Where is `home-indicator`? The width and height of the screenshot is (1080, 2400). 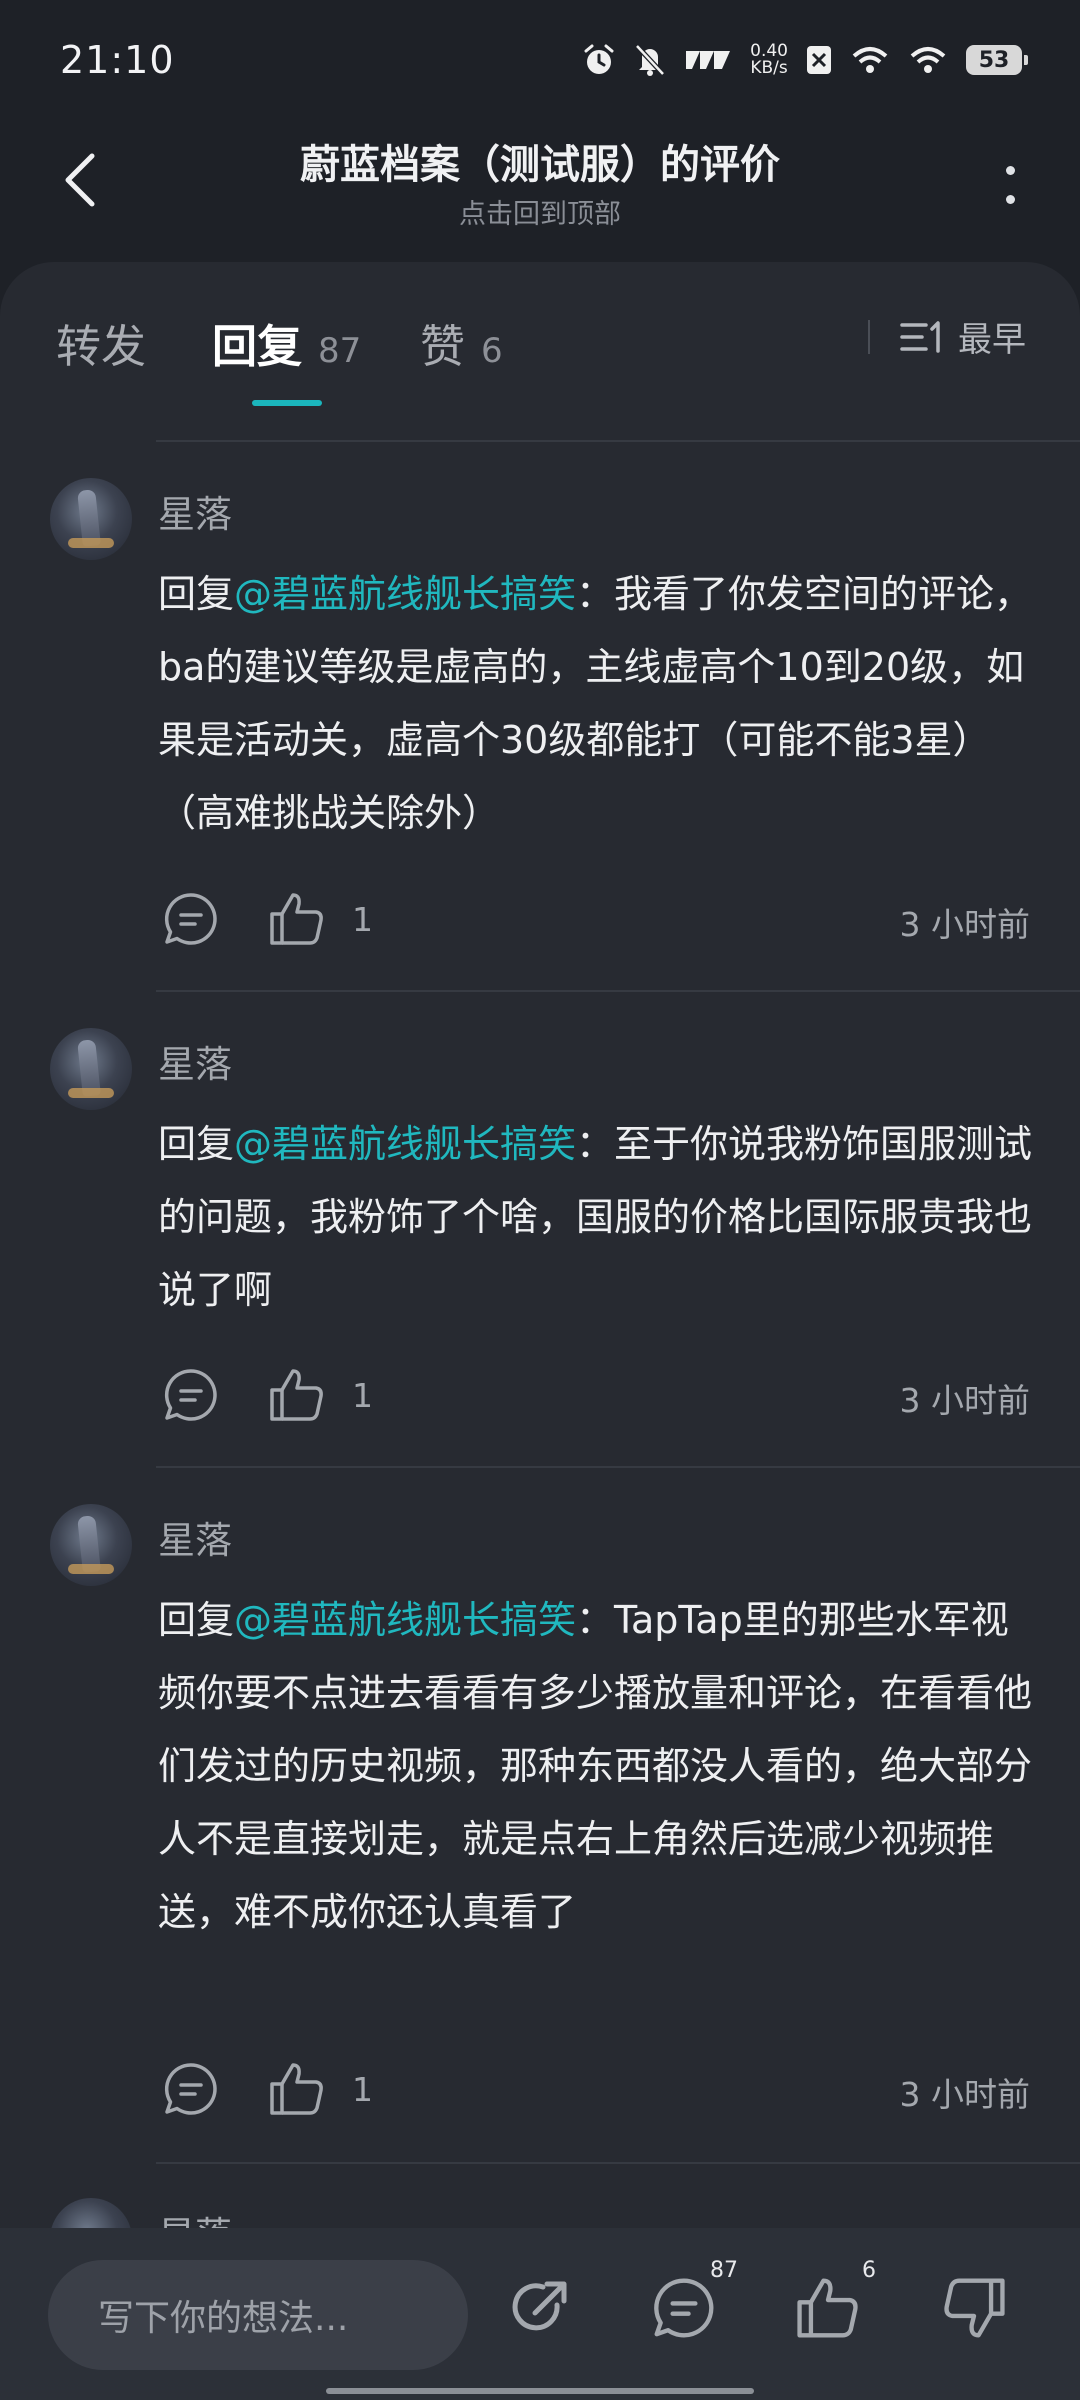 home-indicator is located at coordinates (540, 2391).